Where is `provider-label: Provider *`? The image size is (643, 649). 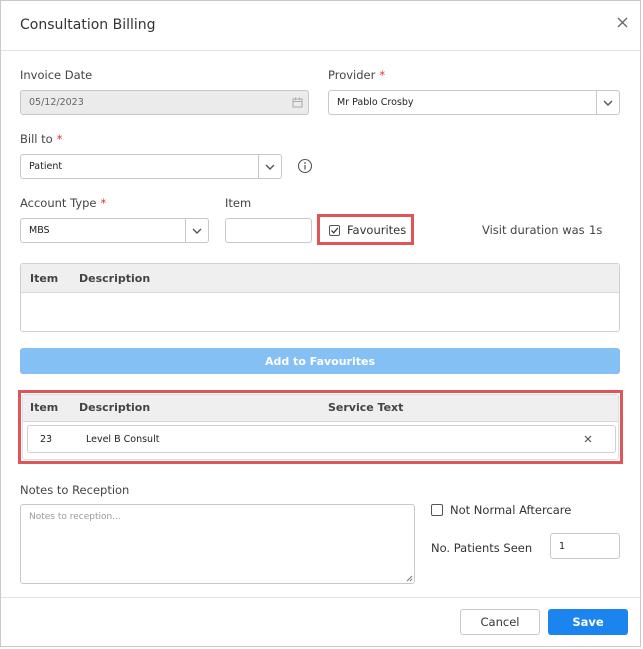 provider-label: Provider * is located at coordinates (357, 75).